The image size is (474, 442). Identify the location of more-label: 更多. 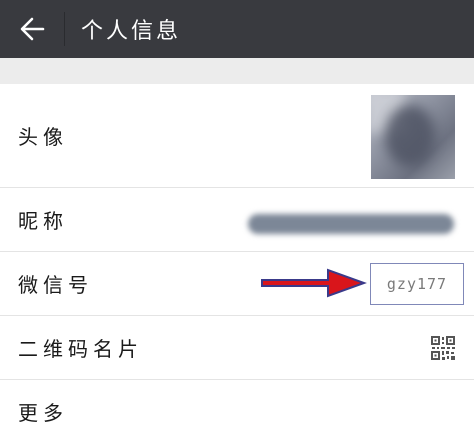
(43, 412).